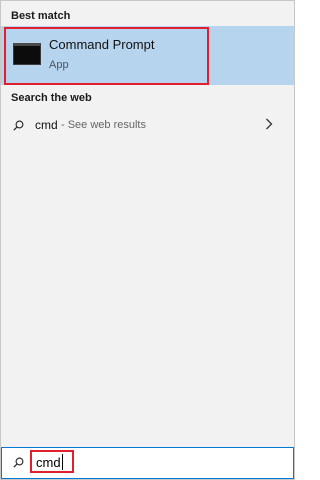 Image resolution: width=320 pixels, height=480 pixels. What do you see at coordinates (51, 98) in the screenshot?
I see `search-web-header: Search the web` at bounding box center [51, 98].